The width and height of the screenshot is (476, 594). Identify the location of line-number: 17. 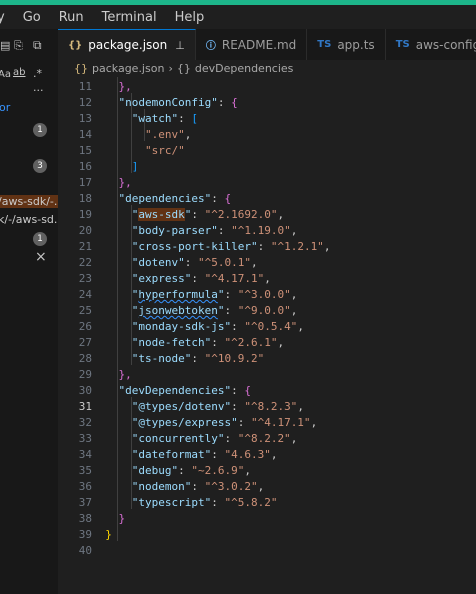
(85, 182).